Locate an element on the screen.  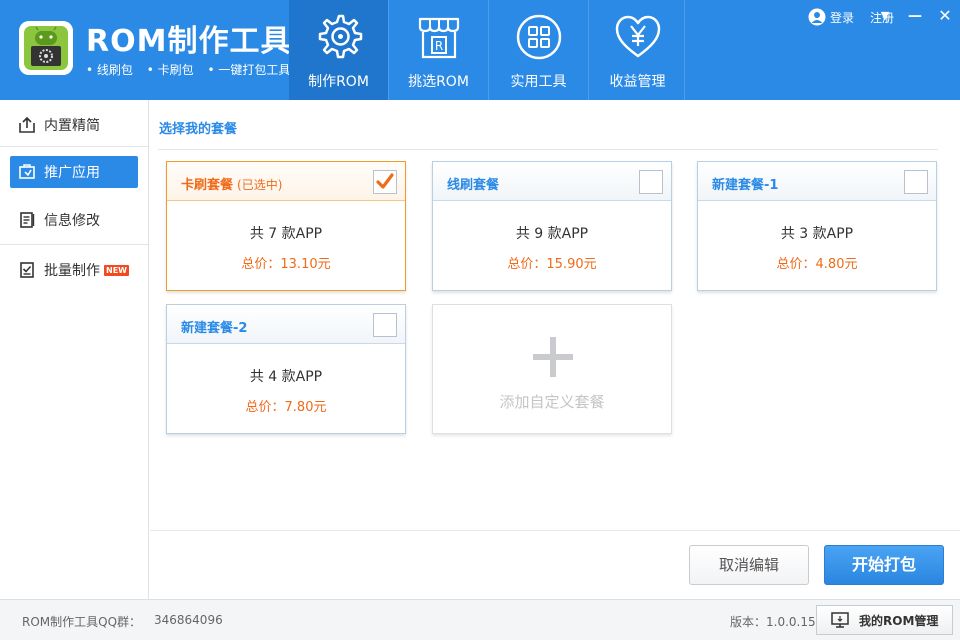
nav-tab-earnings: 收益管理 is located at coordinates (637, 50).